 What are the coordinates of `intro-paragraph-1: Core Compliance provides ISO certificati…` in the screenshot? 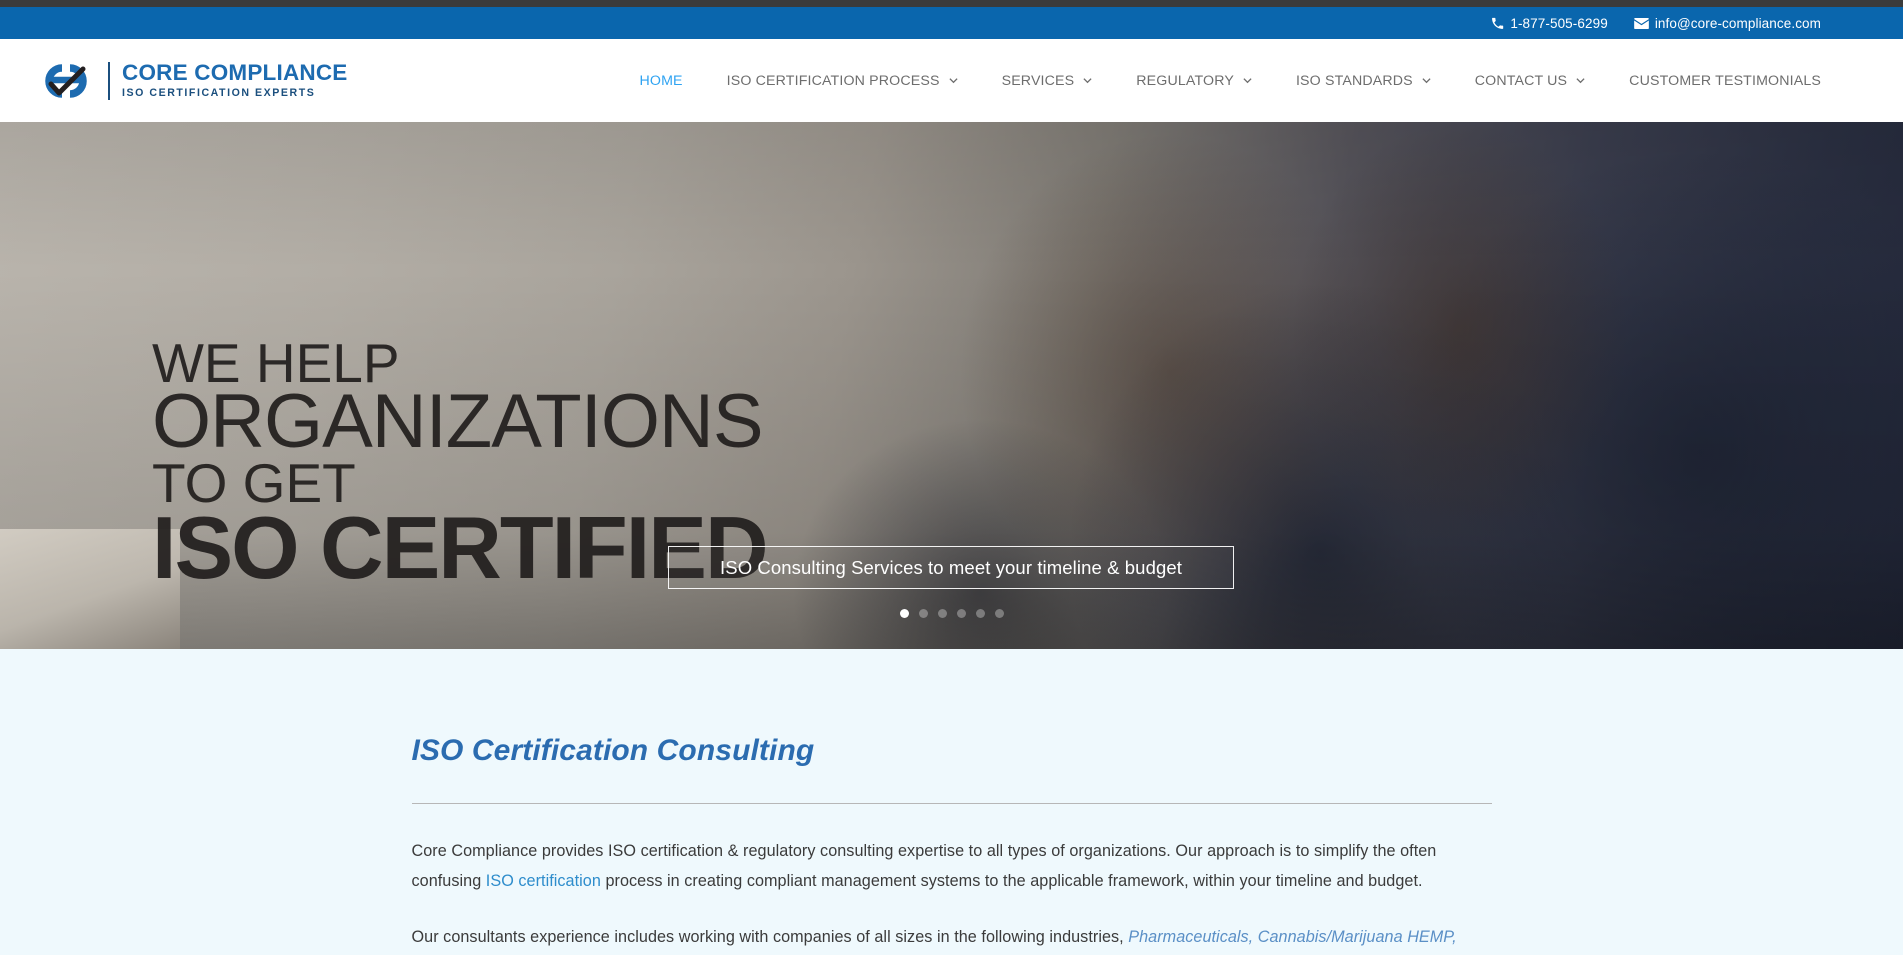 It's located at (952, 867).